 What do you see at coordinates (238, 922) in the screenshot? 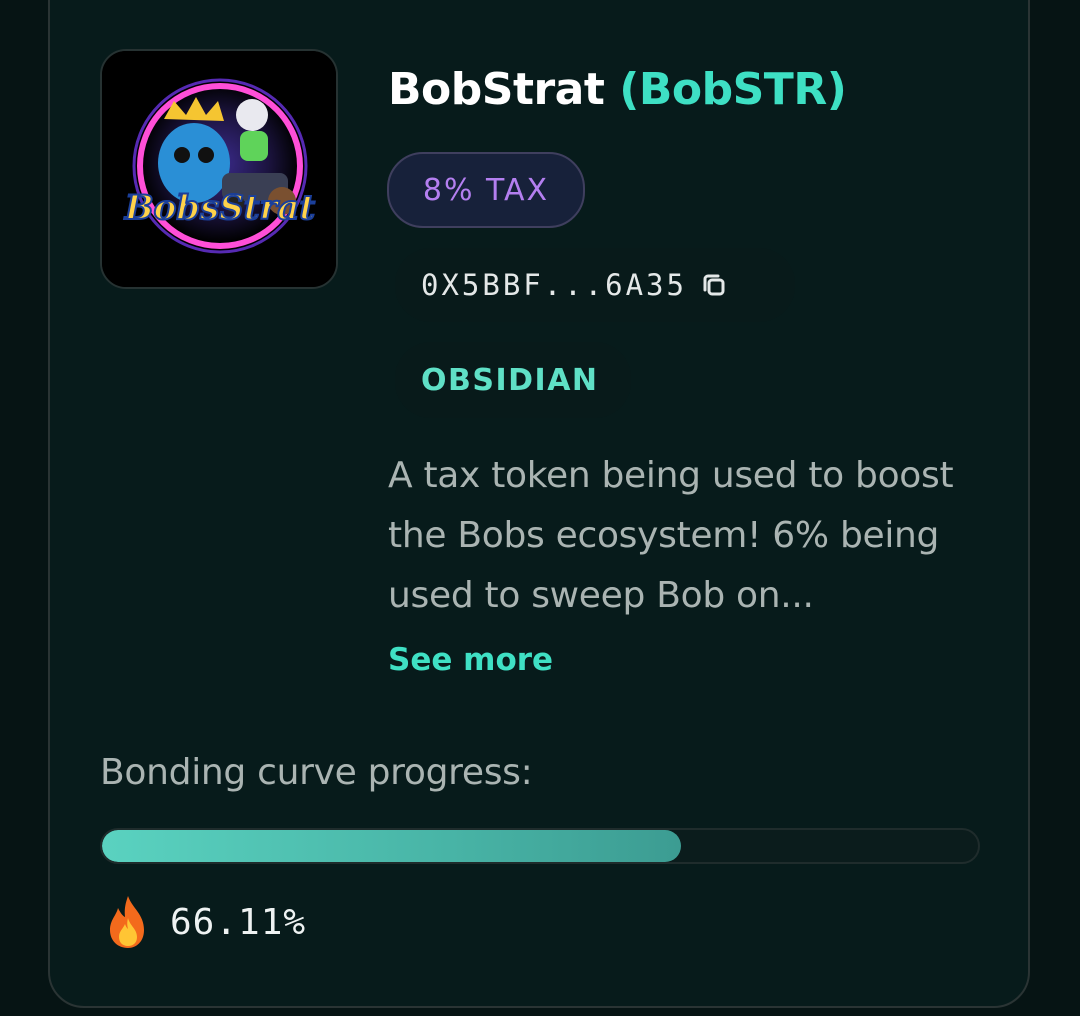
I see `progress-percent: 66.11%` at bounding box center [238, 922].